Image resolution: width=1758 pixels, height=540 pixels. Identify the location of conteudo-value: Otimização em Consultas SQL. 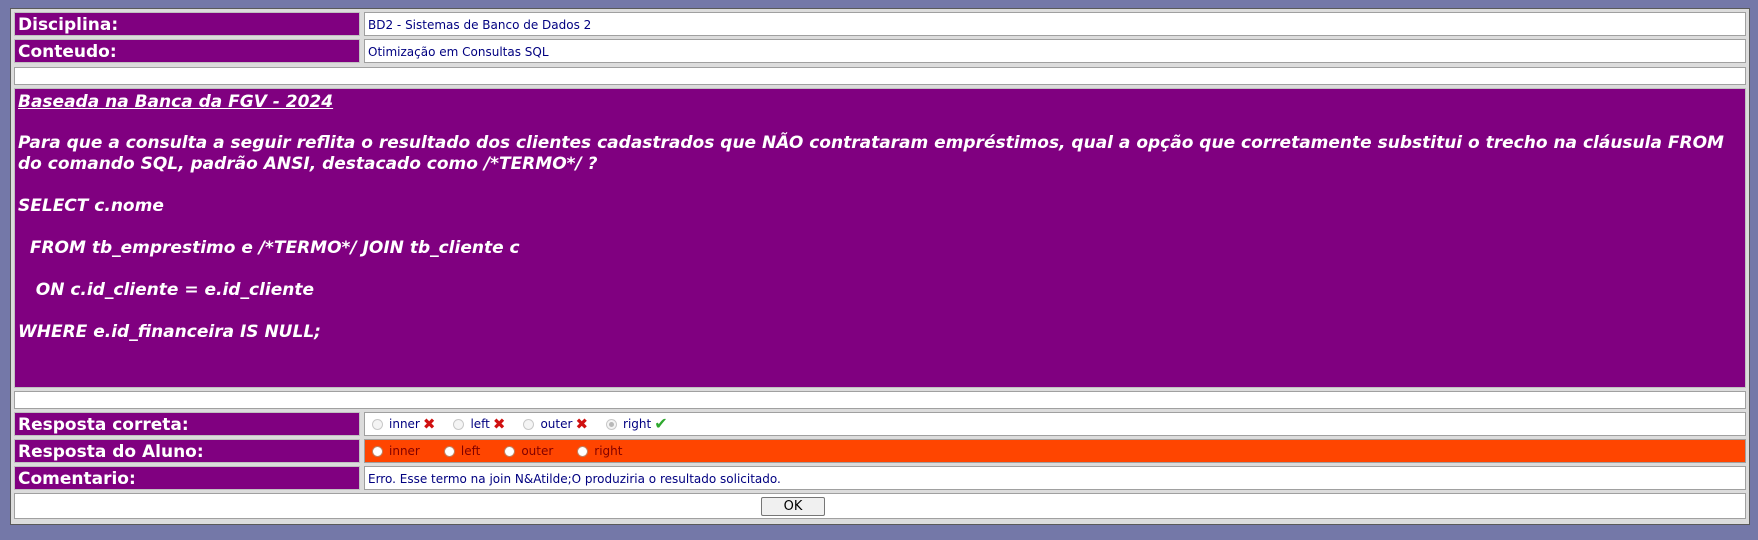
(1055, 51).